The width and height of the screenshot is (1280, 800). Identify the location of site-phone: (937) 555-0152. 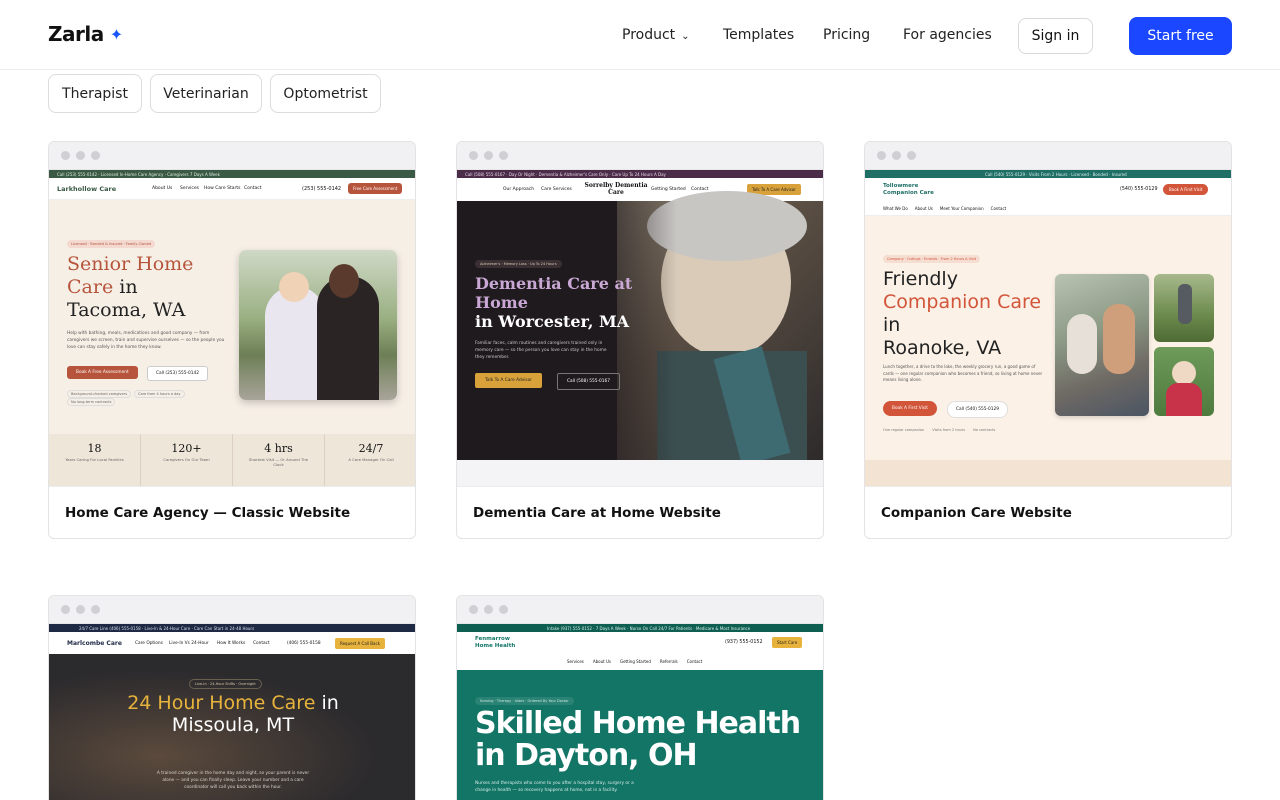
(744, 642).